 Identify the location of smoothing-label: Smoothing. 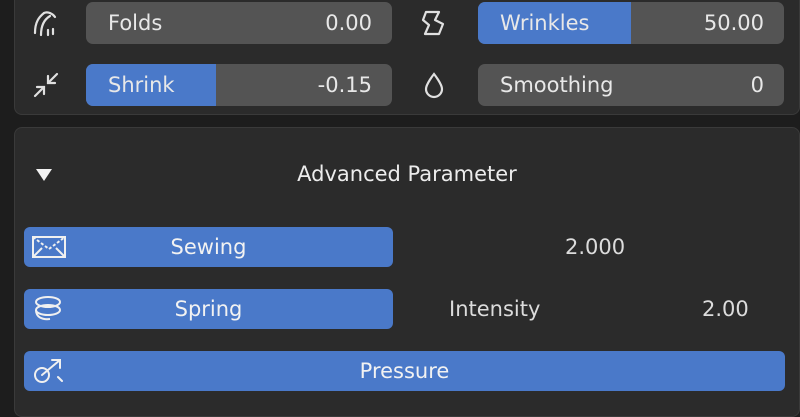
(557, 85).